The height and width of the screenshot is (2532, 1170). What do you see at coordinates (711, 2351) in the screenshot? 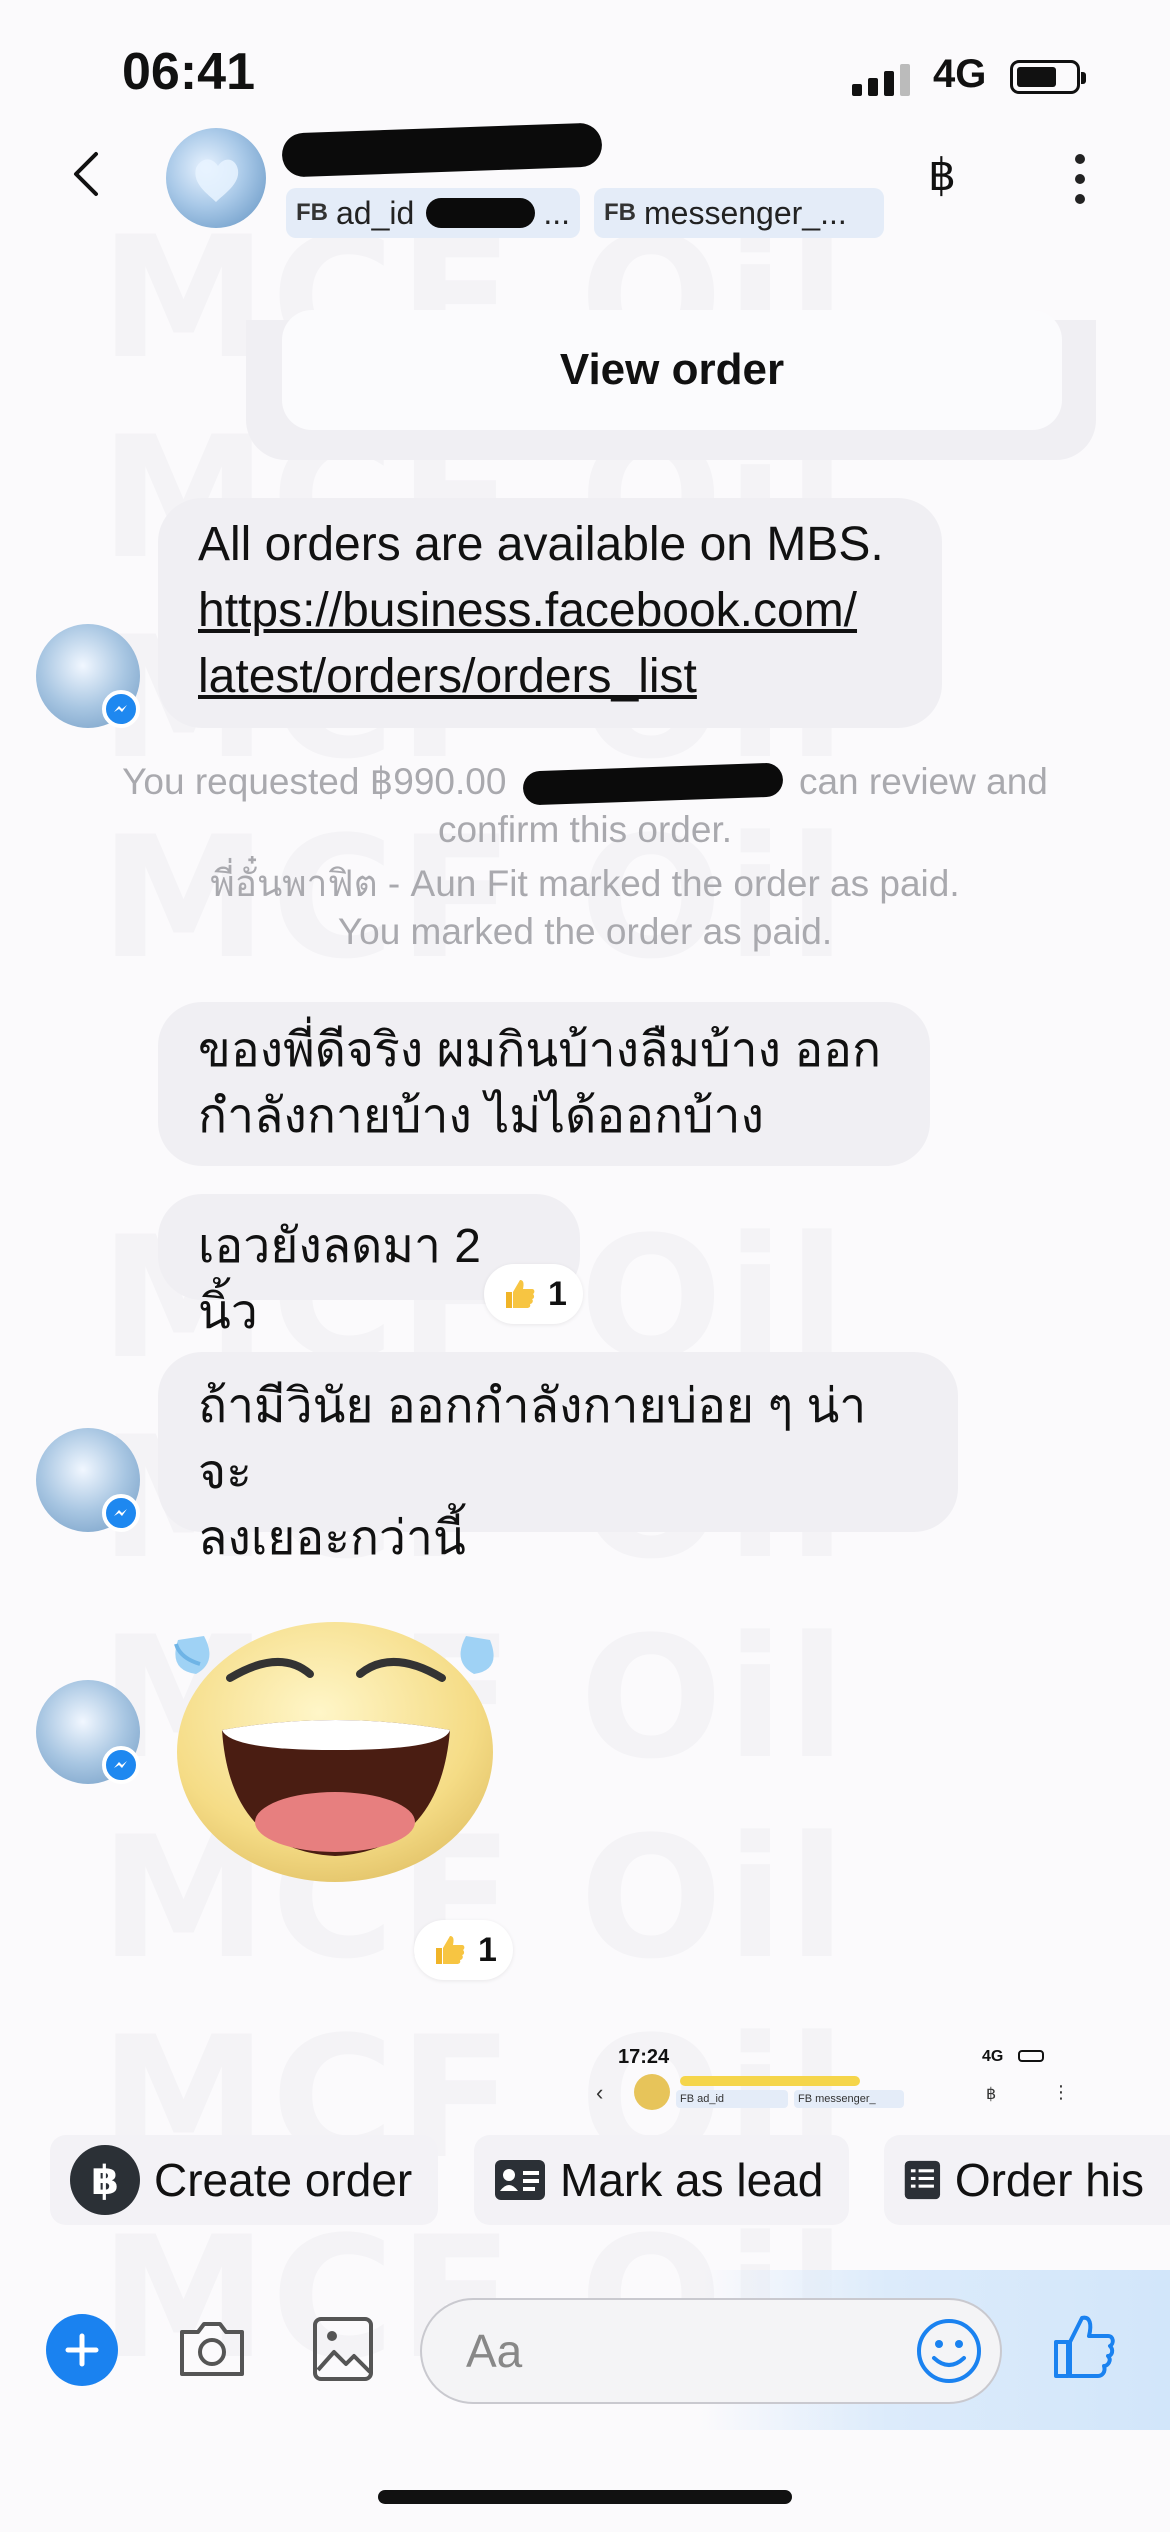
I see `message-input: Aa` at bounding box center [711, 2351].